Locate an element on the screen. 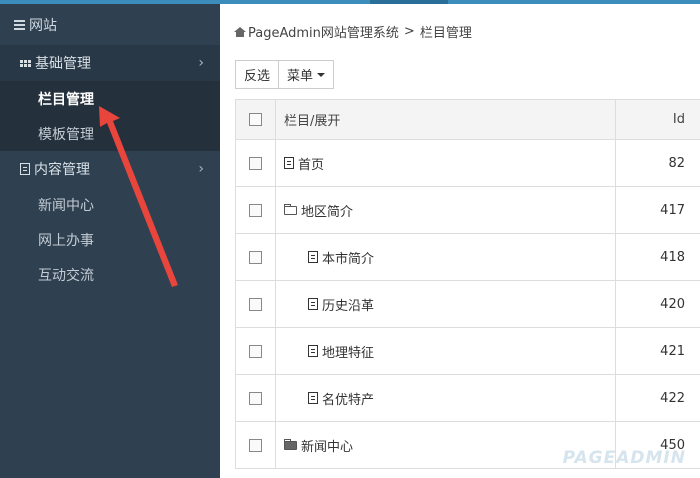 Image resolution: width=700 pixels, height=478 pixels. sidebar-item-services: 网上办事 is located at coordinates (110, 239).